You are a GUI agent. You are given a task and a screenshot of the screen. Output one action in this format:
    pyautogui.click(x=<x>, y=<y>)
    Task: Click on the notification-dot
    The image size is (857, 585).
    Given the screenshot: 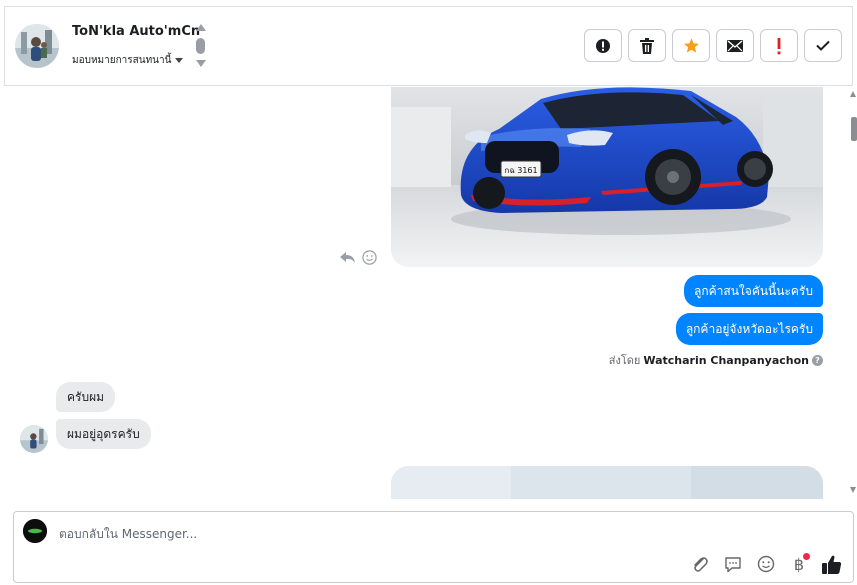 What is the action you would take?
    pyautogui.click(x=806, y=556)
    